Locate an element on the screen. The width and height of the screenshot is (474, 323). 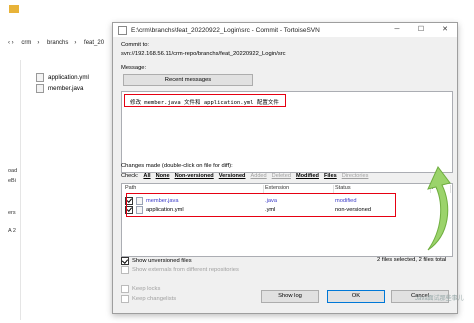
show-unversioned-checkbox: Show unversioned files is located at coordinates (156, 261).